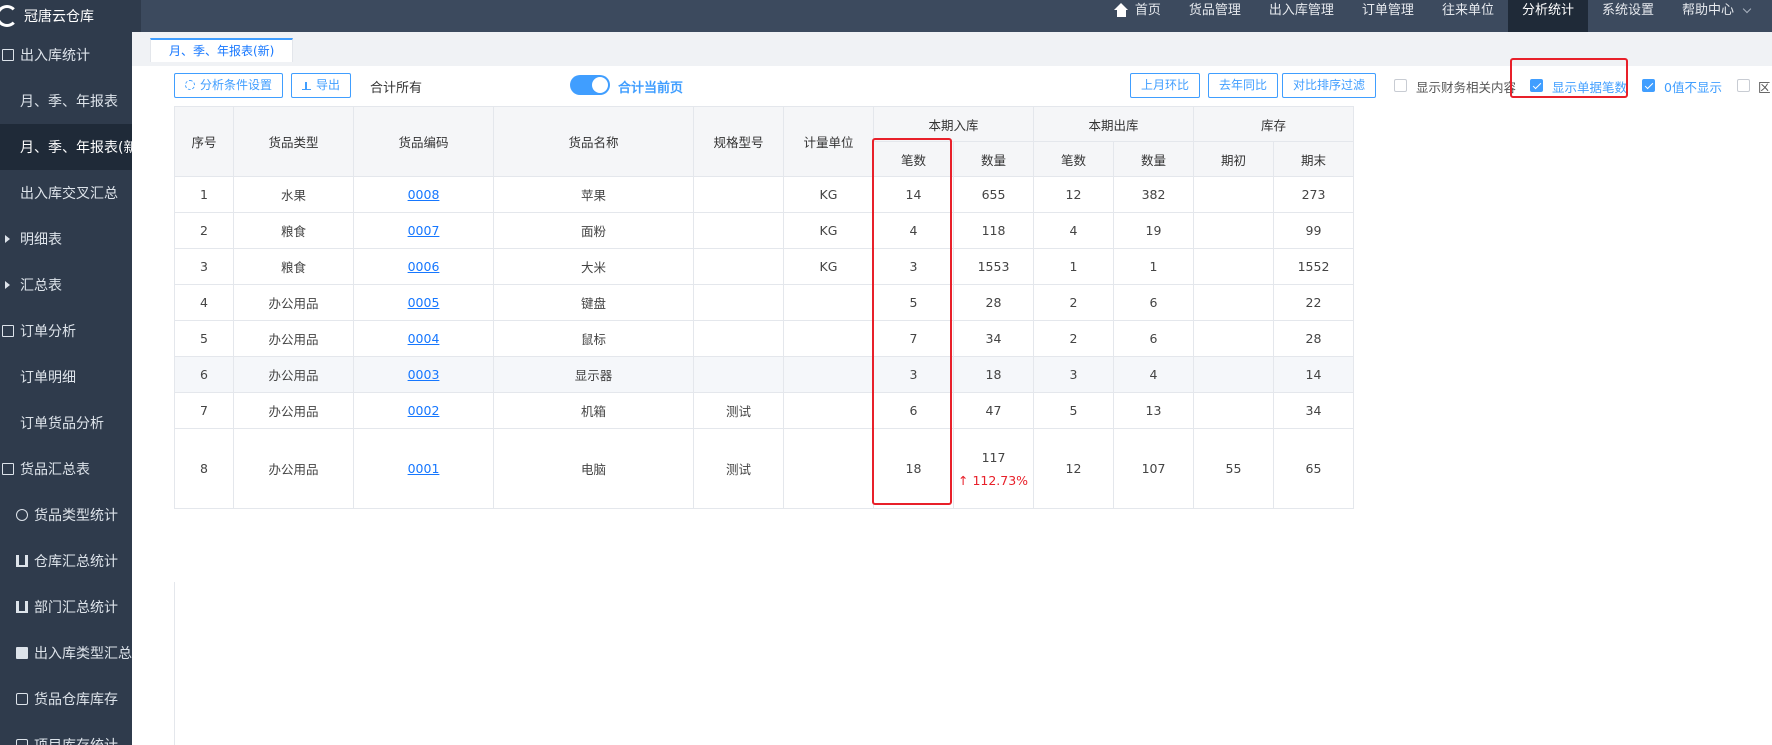  I want to click on analysis-settings-button: 分析条件设置, so click(229, 85).